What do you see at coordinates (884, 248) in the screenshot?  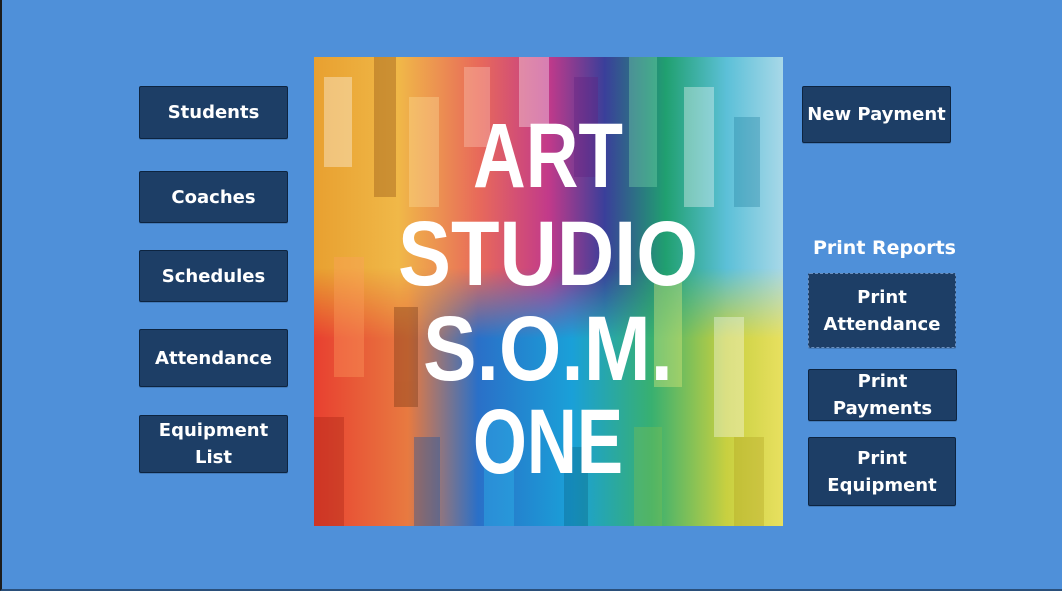 I see `print-reports-heading: Print Reports` at bounding box center [884, 248].